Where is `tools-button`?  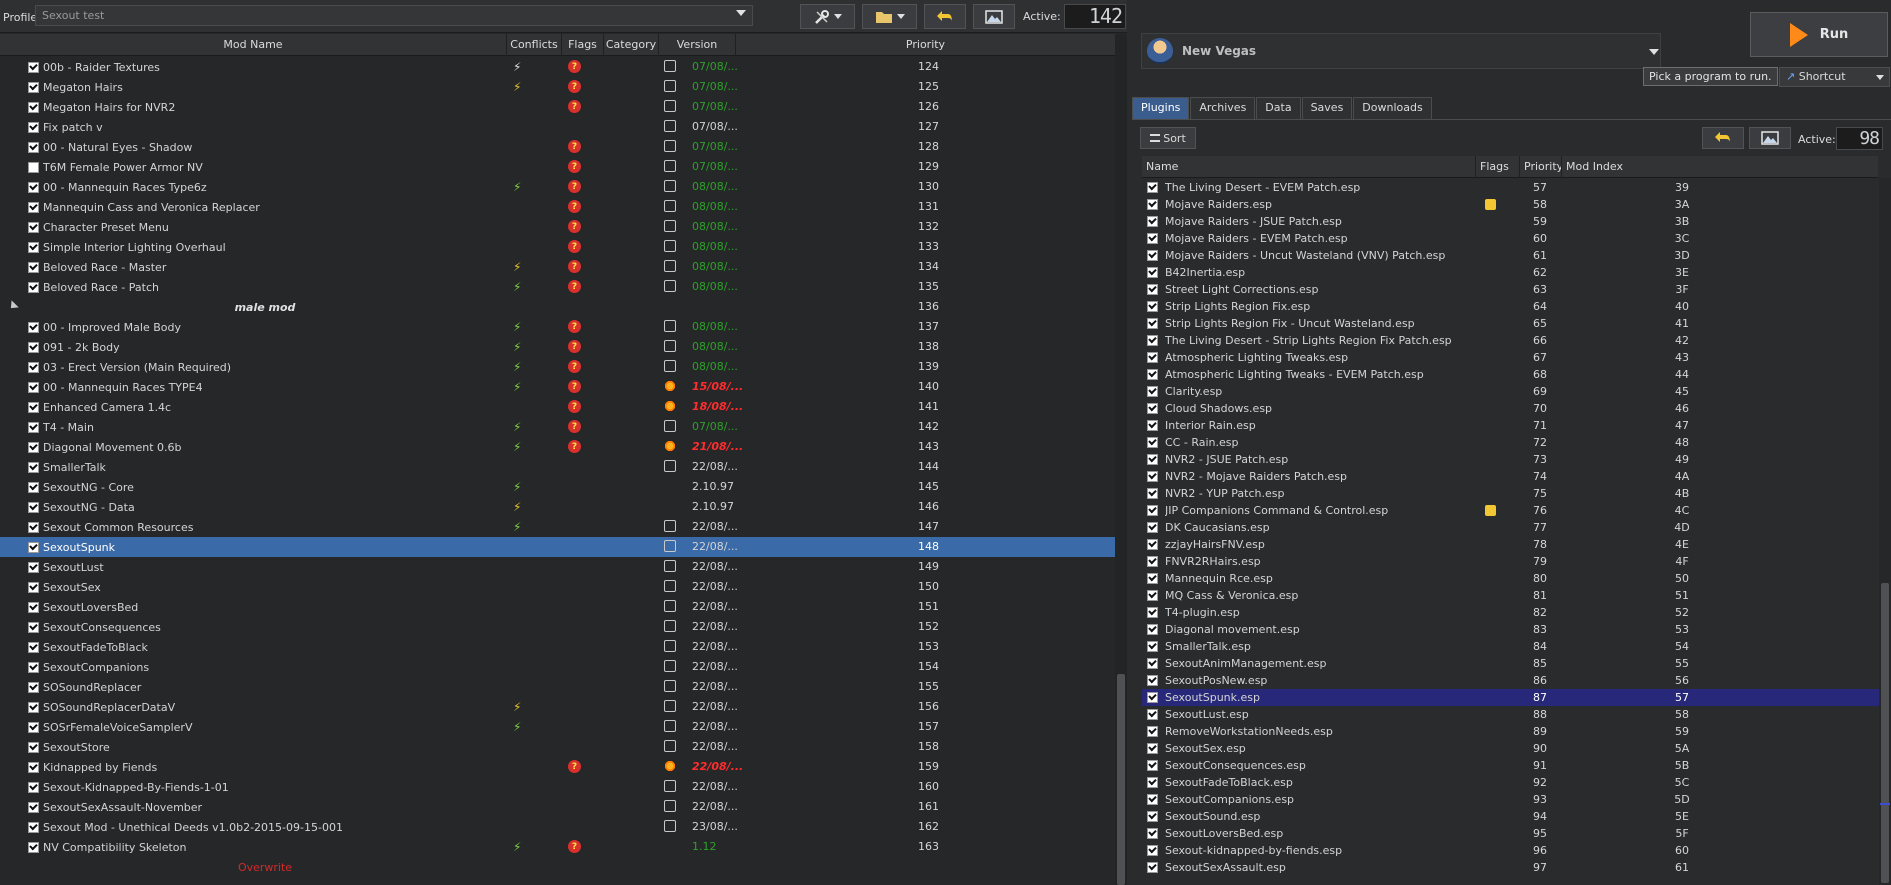
tools-button is located at coordinates (827, 16).